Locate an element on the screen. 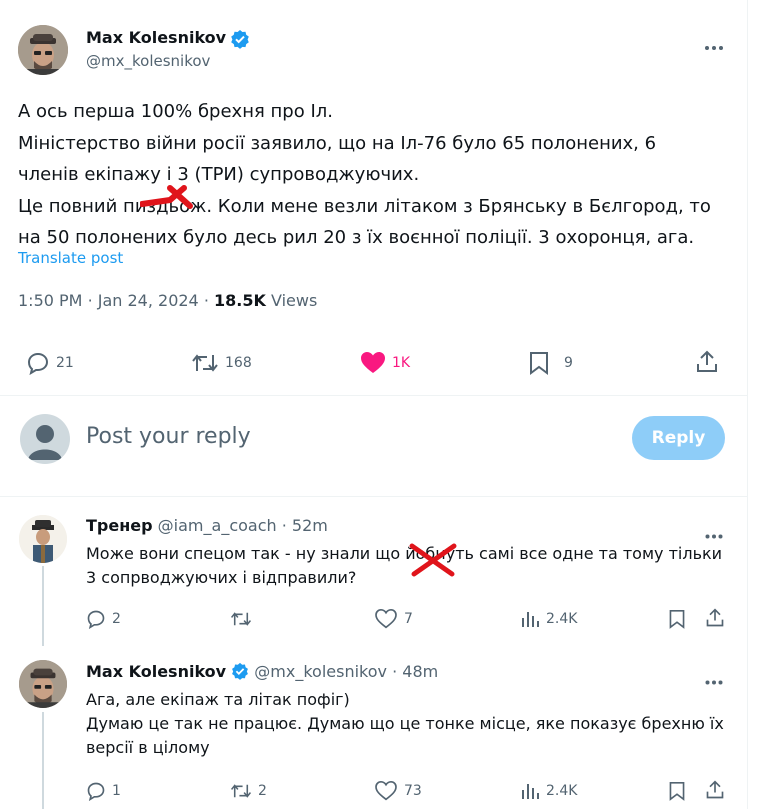  repost-action is located at coordinates (244, 619).